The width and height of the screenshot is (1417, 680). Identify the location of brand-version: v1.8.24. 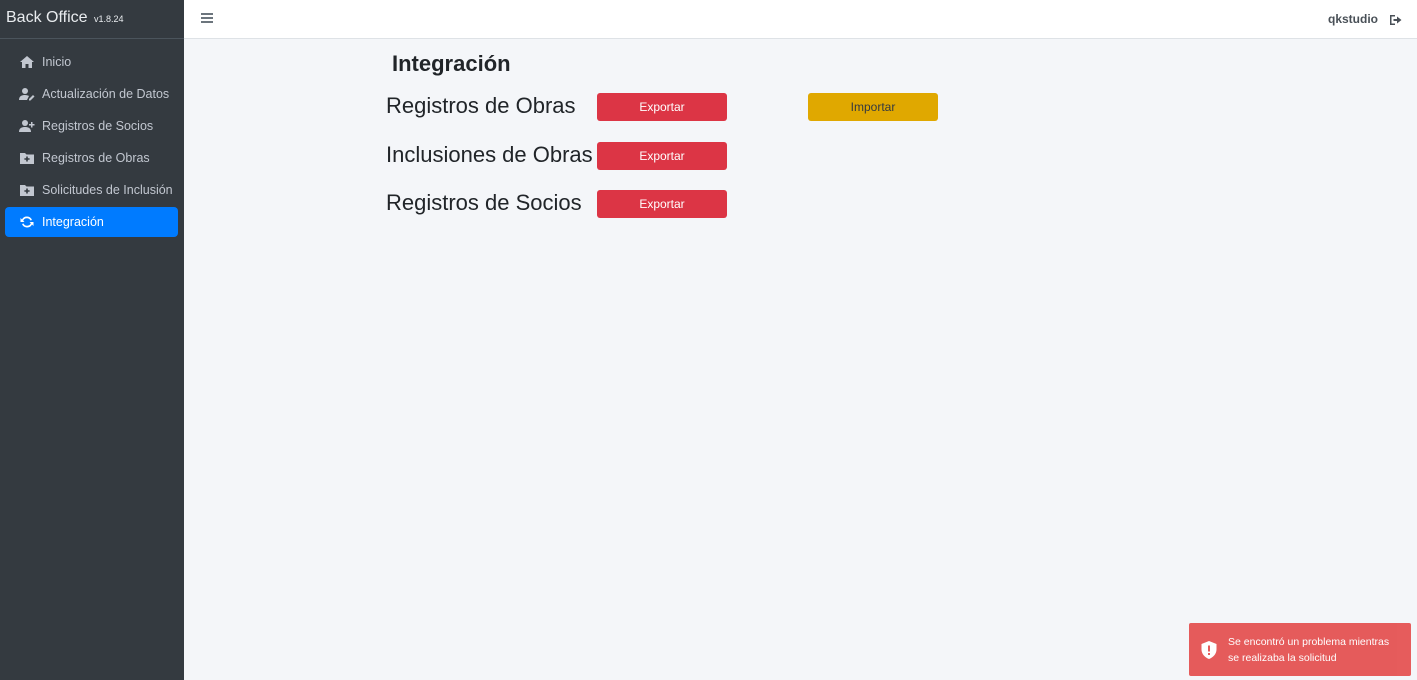
(108, 19).